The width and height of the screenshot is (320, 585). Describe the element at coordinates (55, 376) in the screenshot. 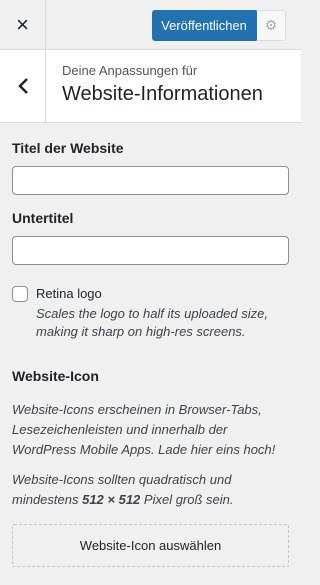

I see `site-icon-title: Website-Icon` at that location.